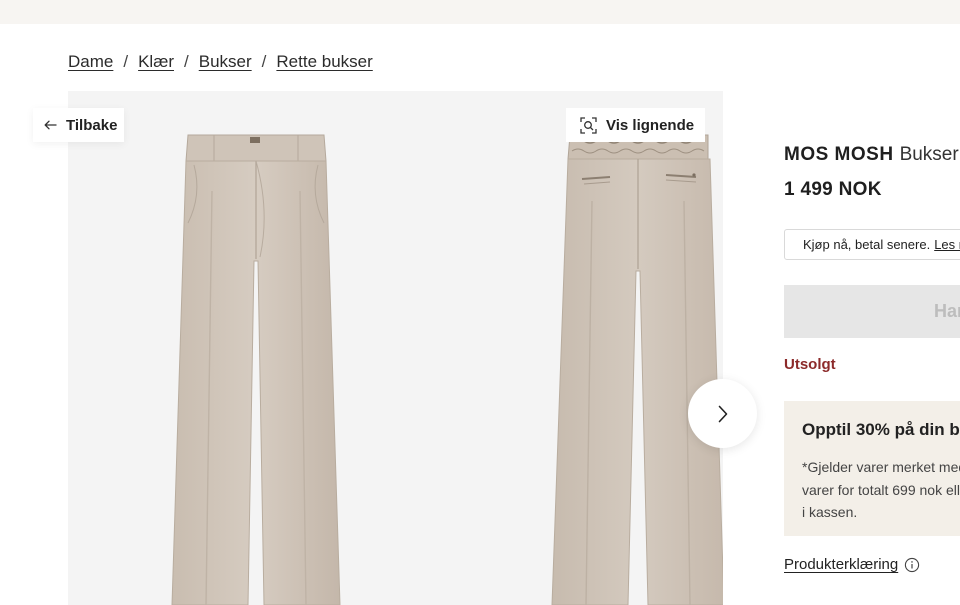  I want to click on promo-line: varer for totalt 699 nok elle, so click(881, 489).